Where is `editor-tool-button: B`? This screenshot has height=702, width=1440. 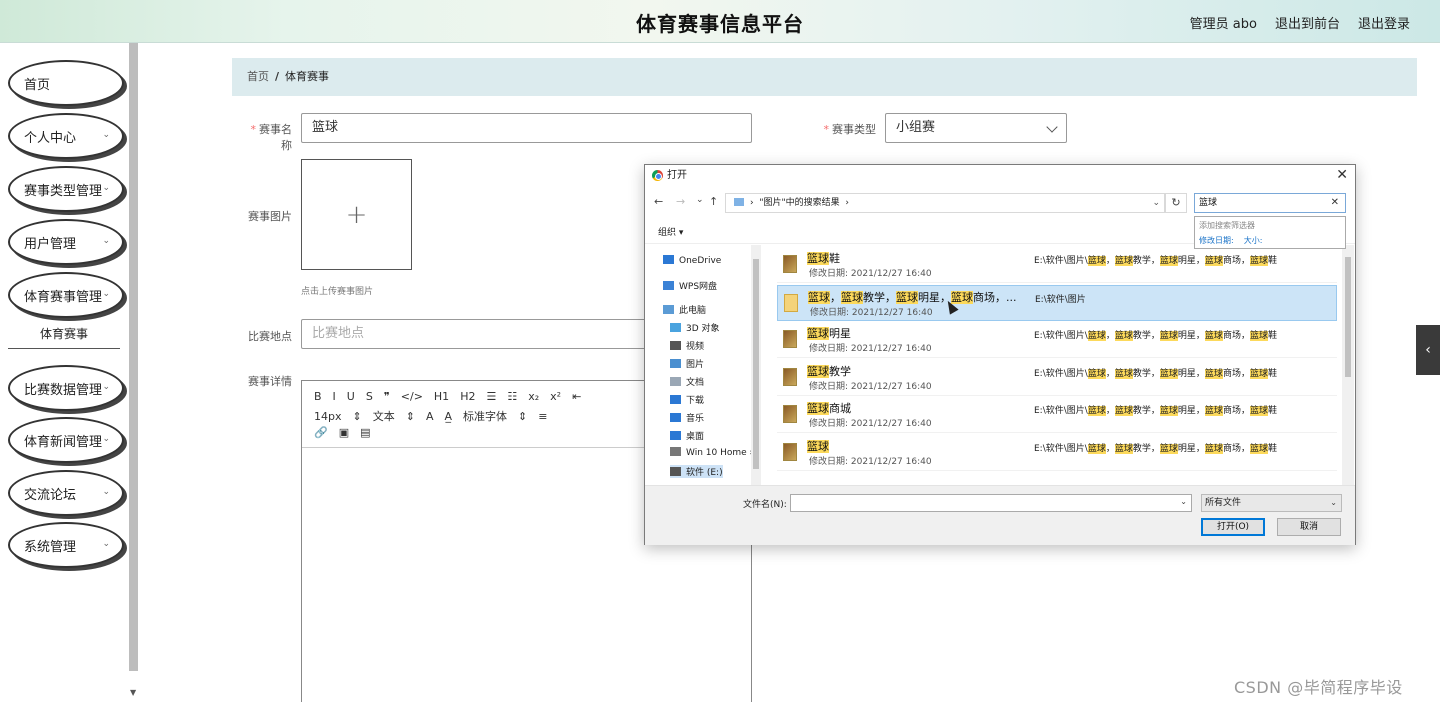 editor-tool-button: B is located at coordinates (318, 396).